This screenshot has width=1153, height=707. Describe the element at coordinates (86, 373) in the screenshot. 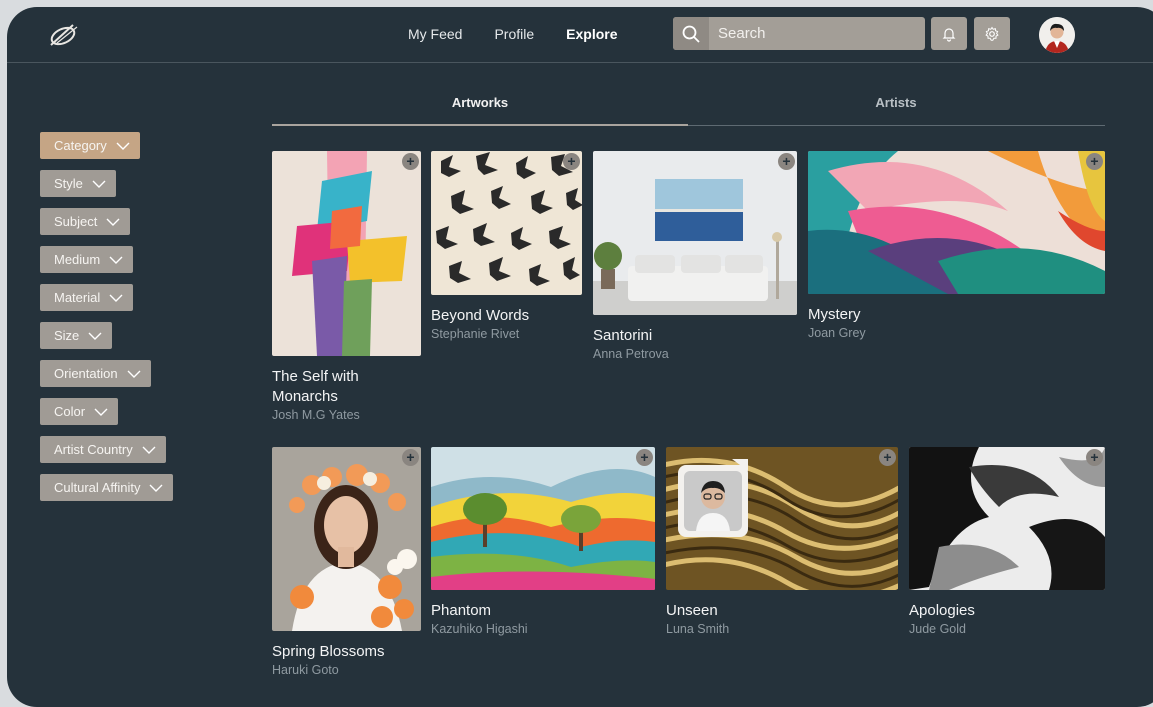

I see `filter-label: Orientation` at that location.